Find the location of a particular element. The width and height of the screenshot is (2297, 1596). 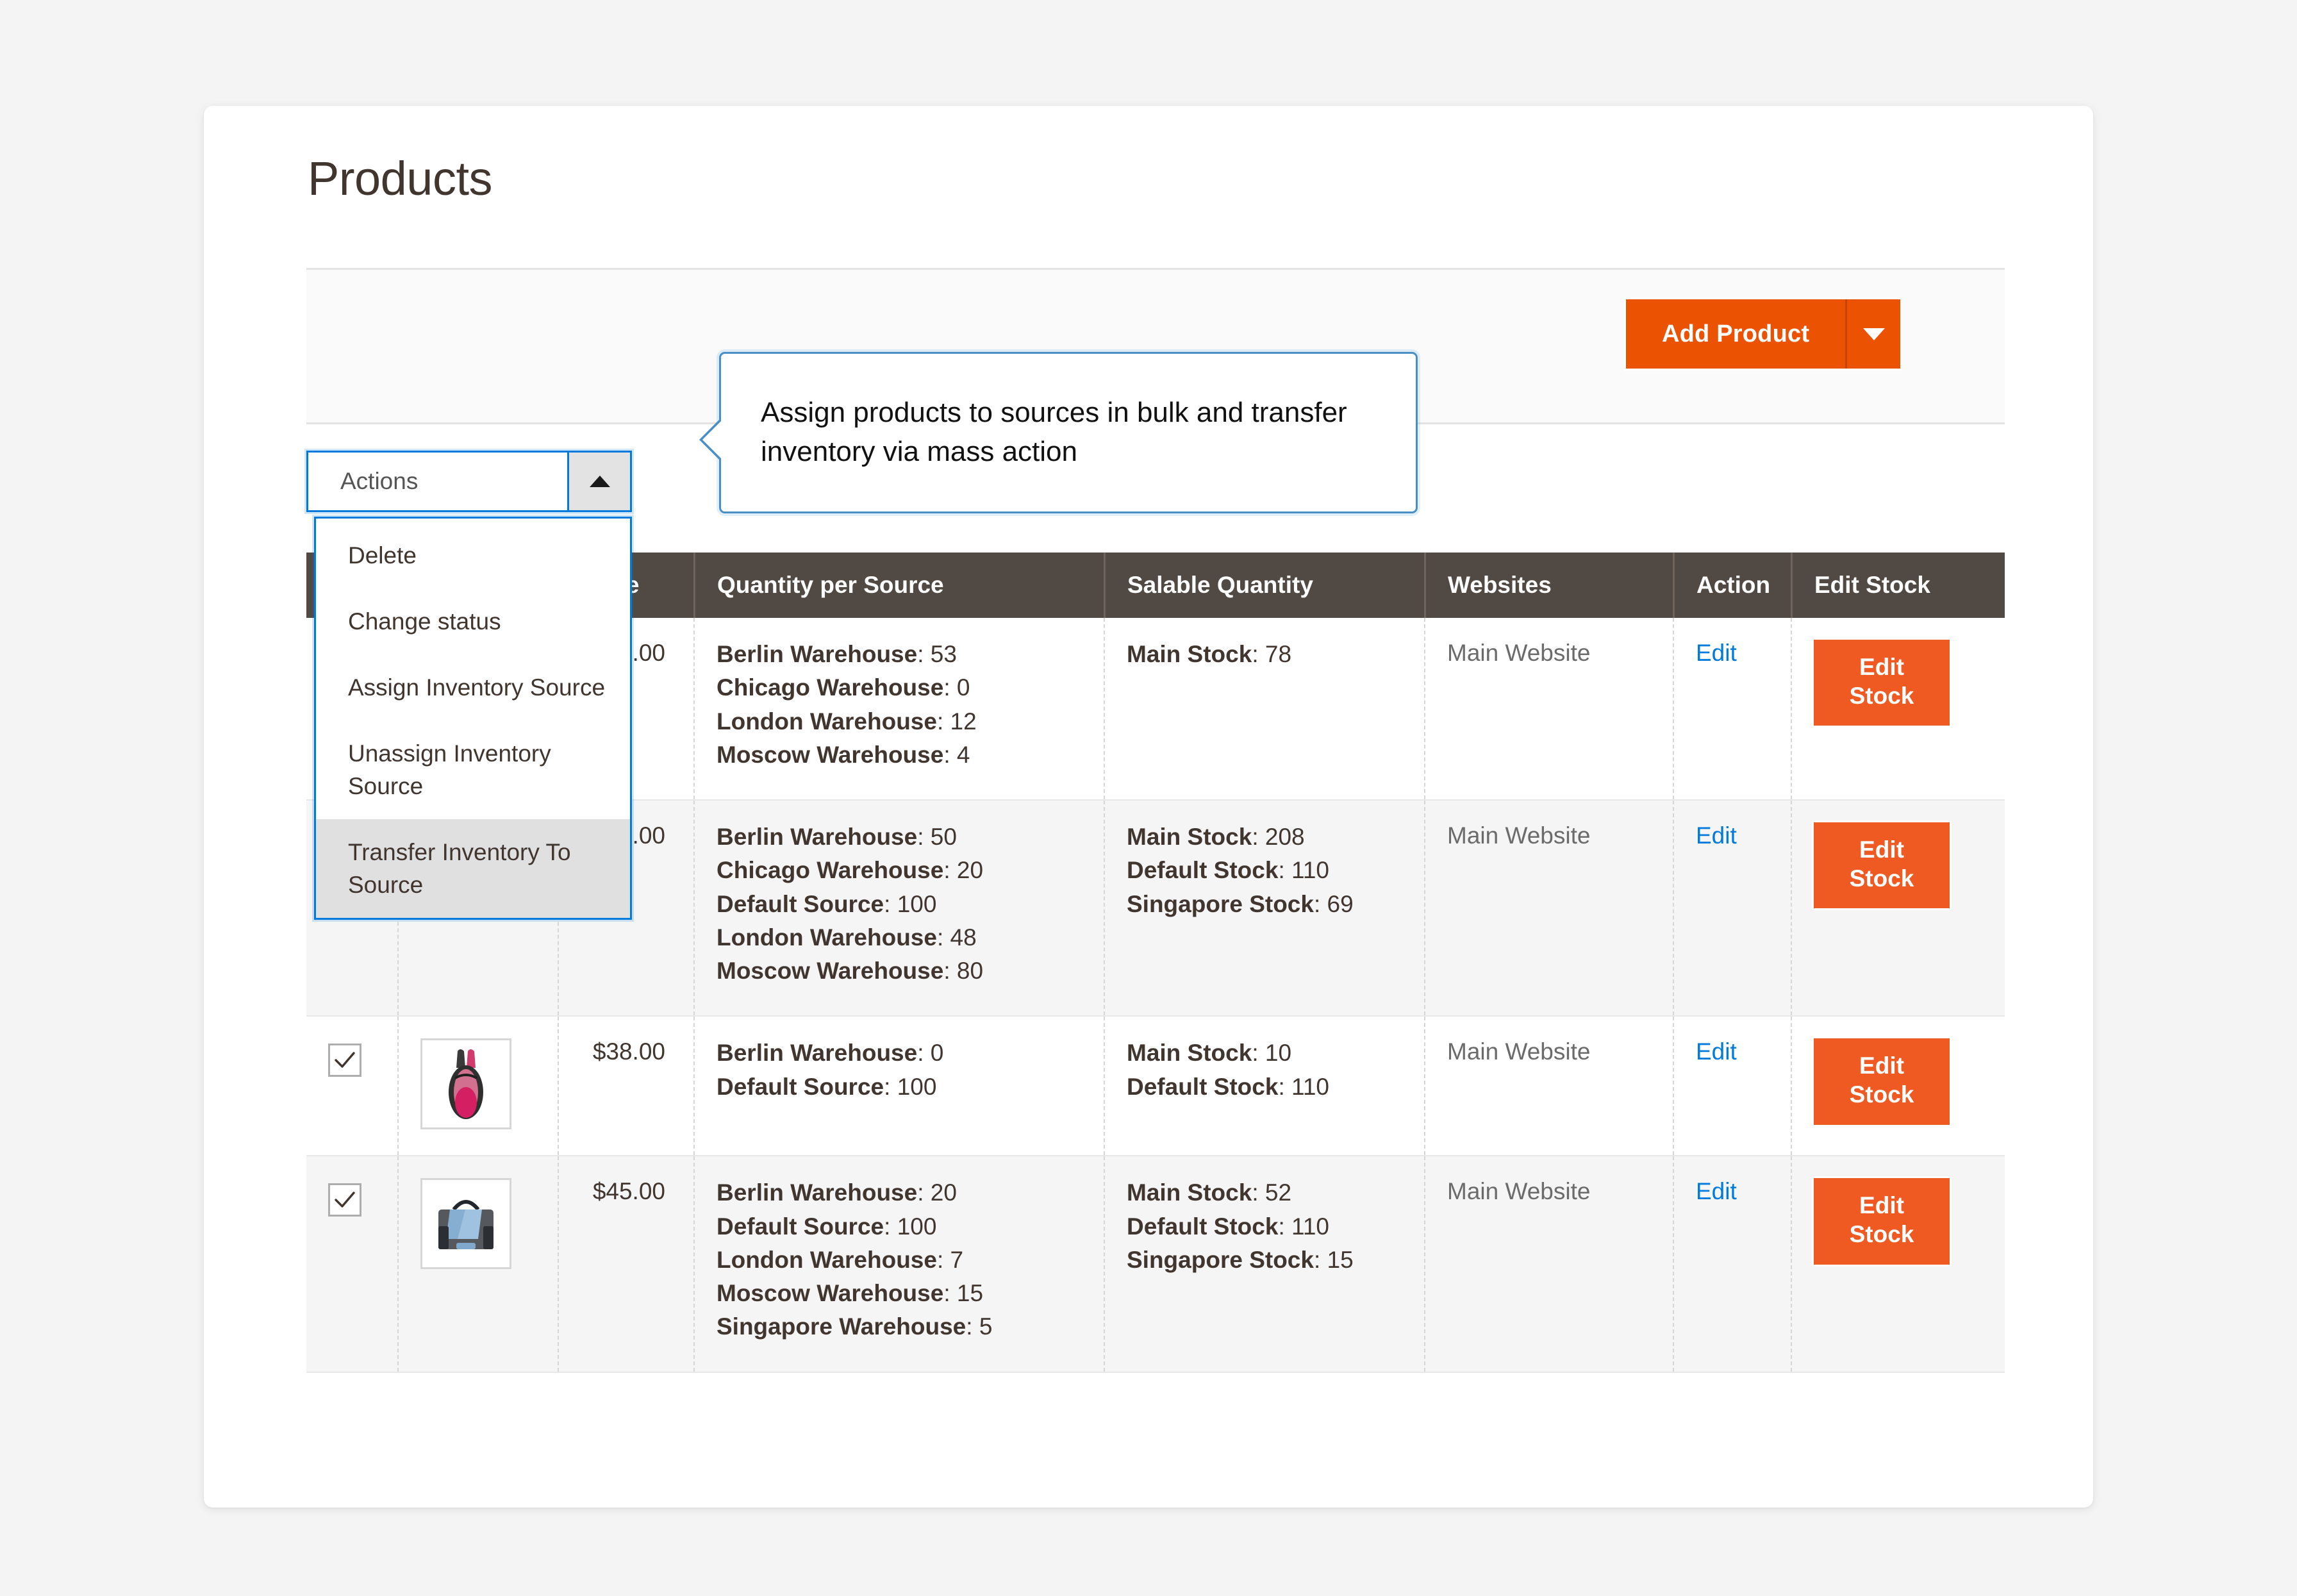

add-product-button: Add Product is located at coordinates (1736, 334).